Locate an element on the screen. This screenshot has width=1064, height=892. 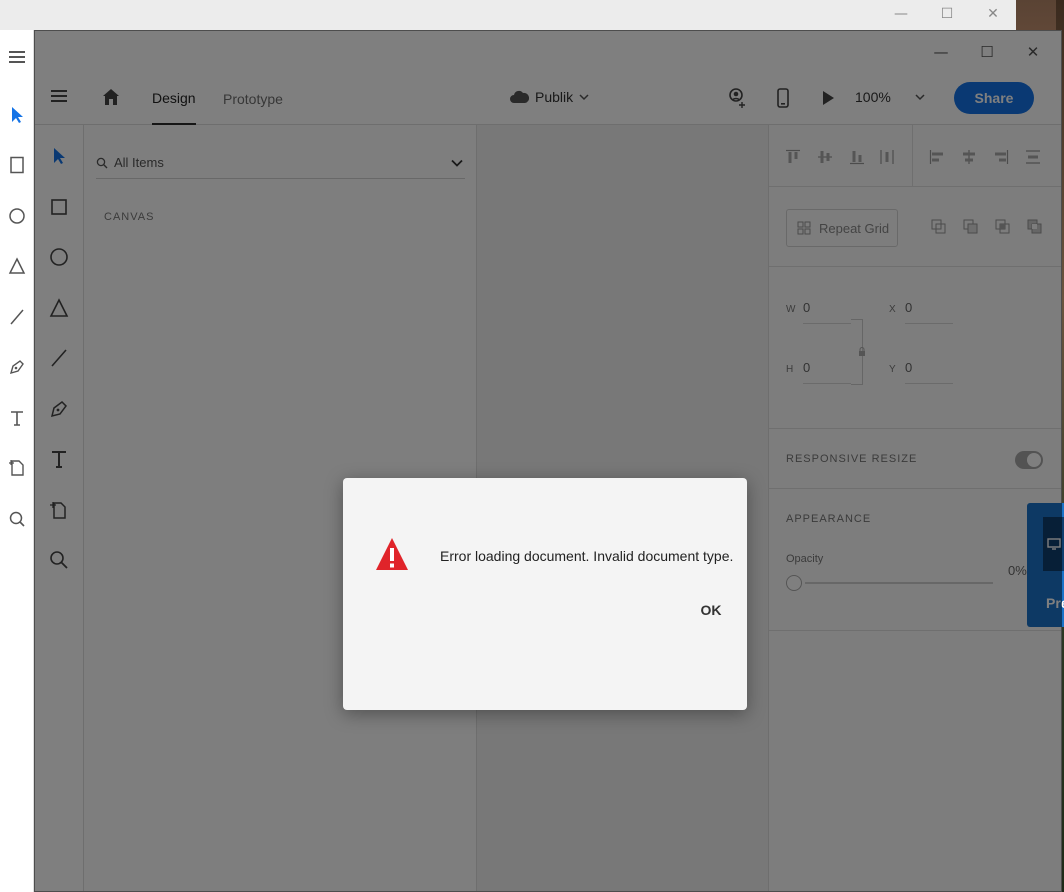
background-rectangle-icon is located at coordinates (17, 165).